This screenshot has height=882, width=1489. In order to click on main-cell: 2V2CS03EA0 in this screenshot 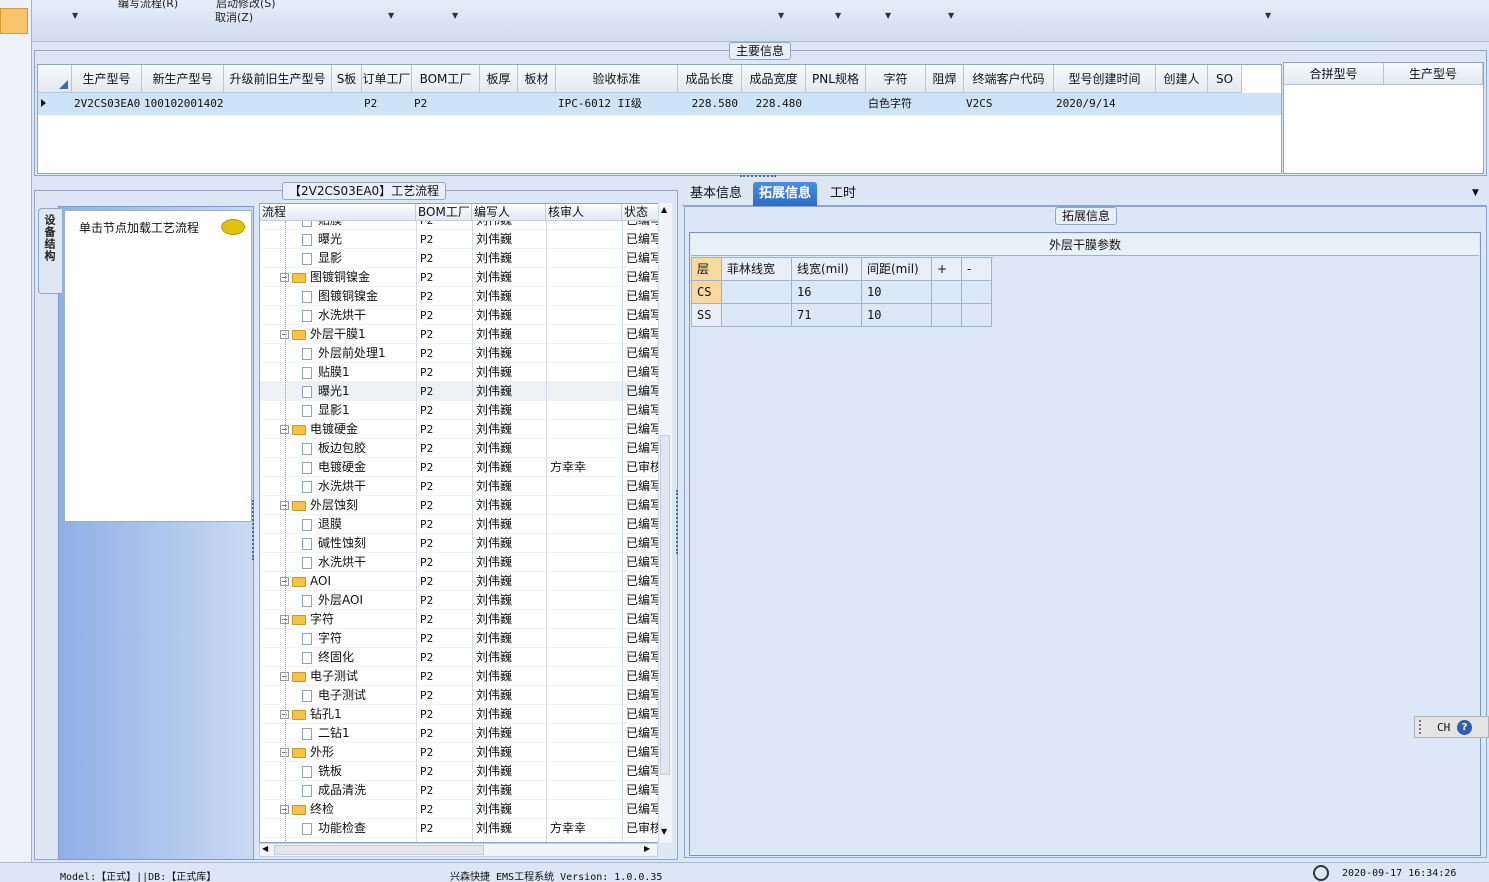, I will do `click(107, 104)`.